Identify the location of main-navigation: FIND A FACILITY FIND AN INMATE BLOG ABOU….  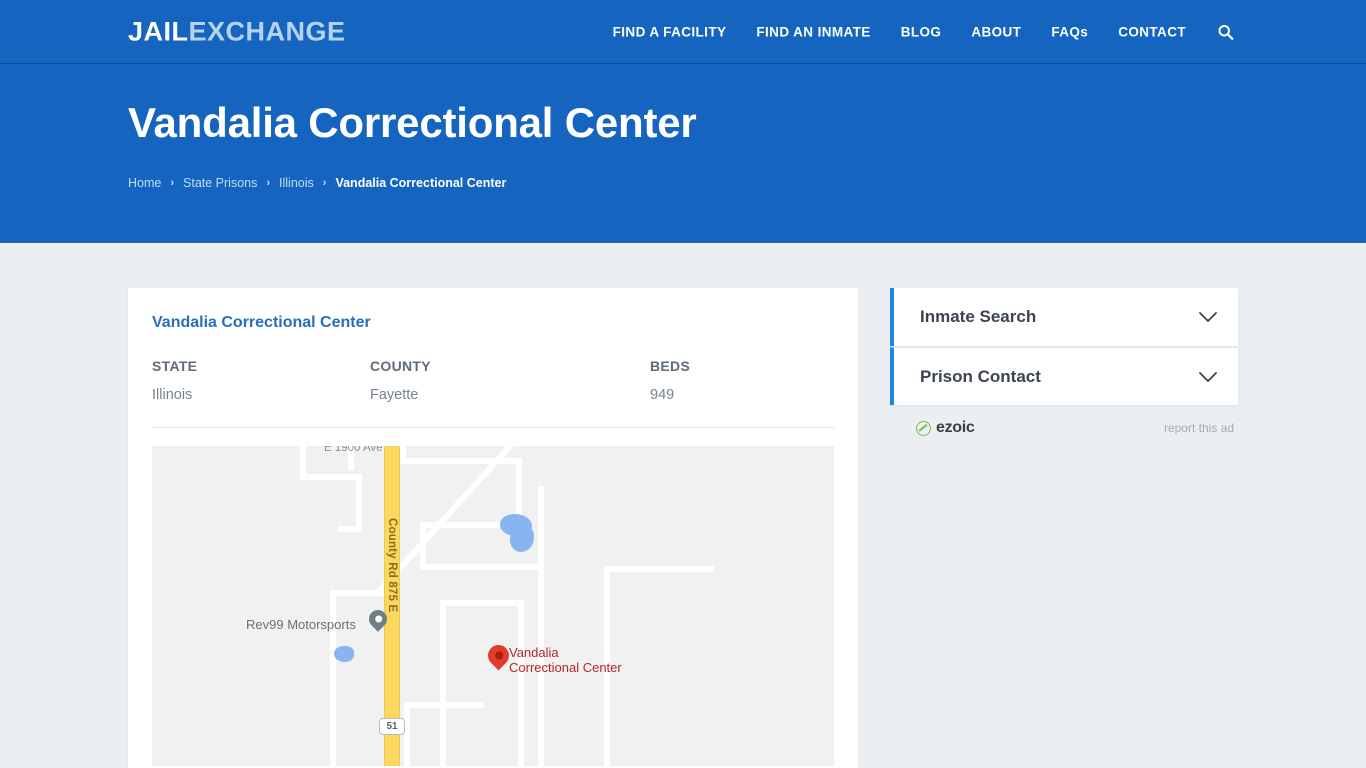
(918, 31).